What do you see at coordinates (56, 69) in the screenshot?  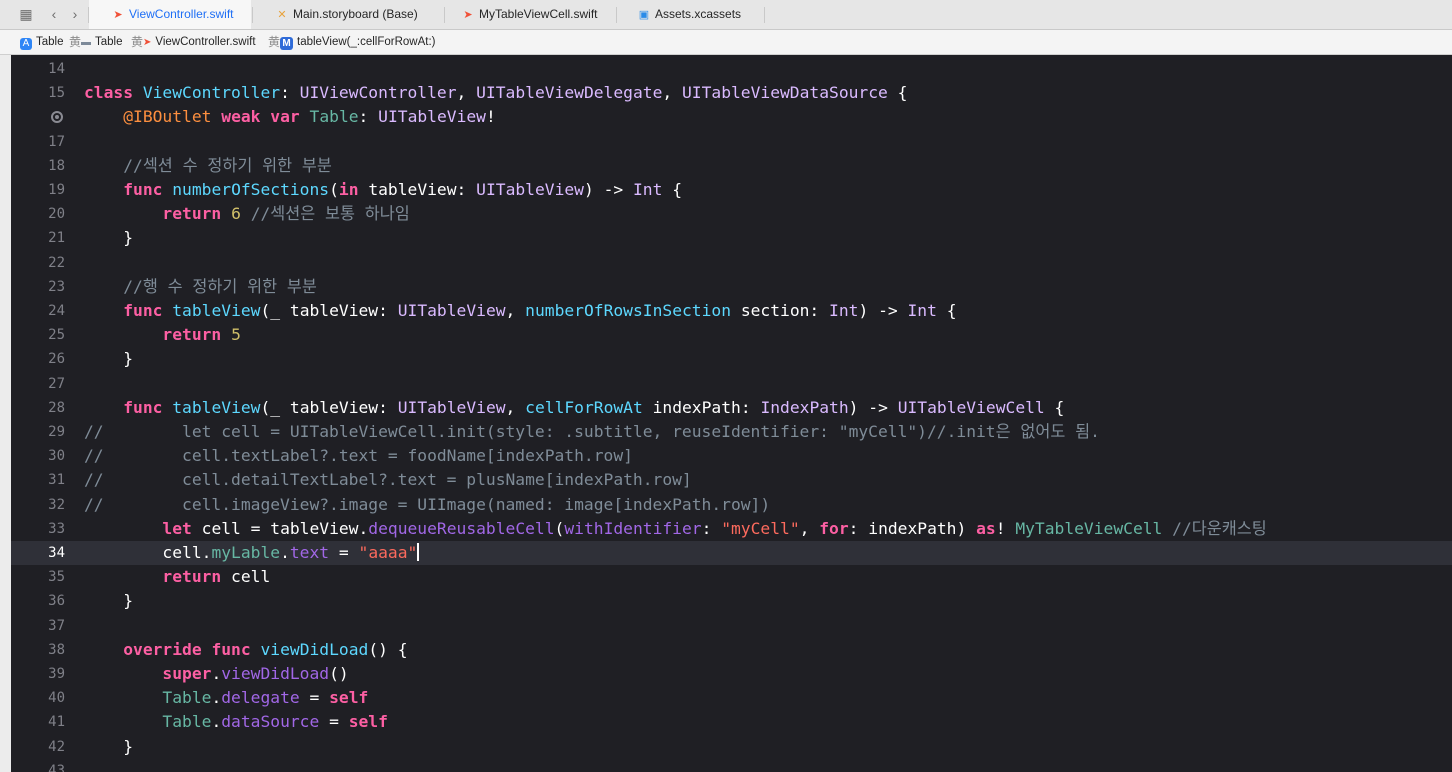 I see `line-number: 14` at bounding box center [56, 69].